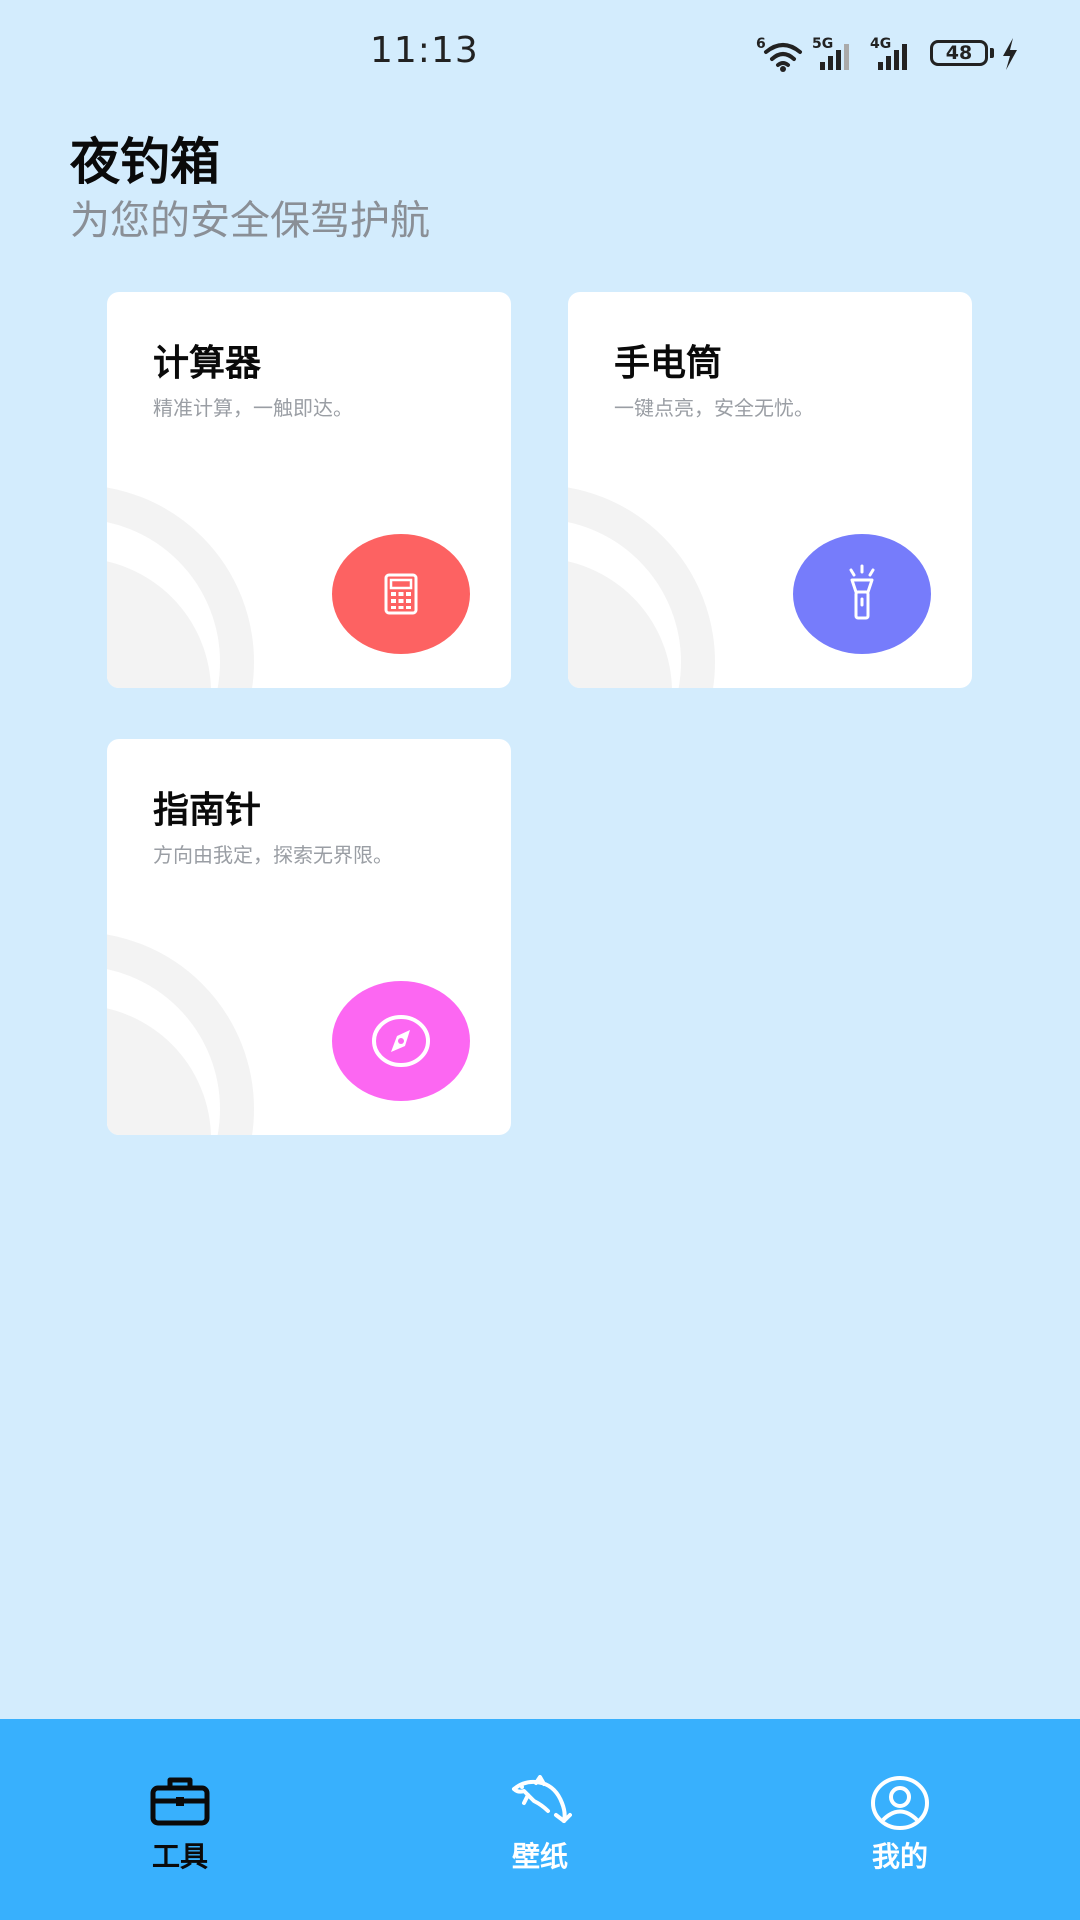  Describe the element at coordinates (714, 408) in the screenshot. I see `flashlight-desc: 一键点亮，安全无忧。` at that location.